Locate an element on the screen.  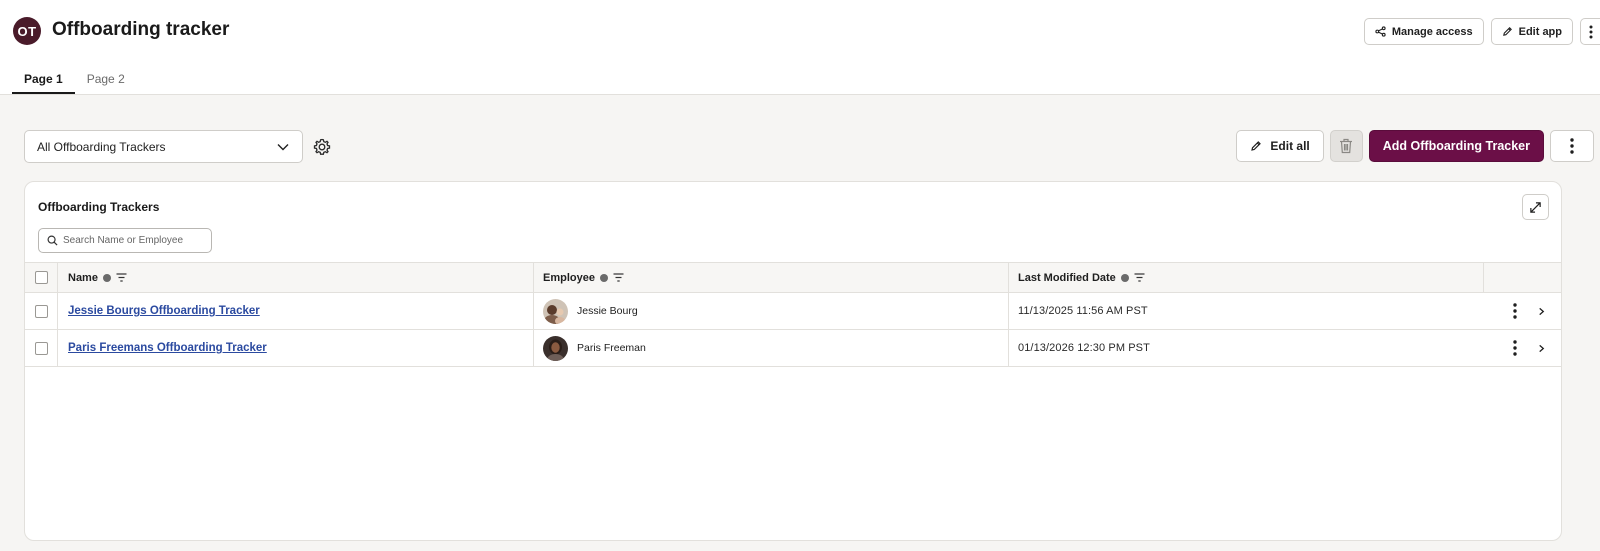
edit-app-button: Edit app is located at coordinates (1531, 31).